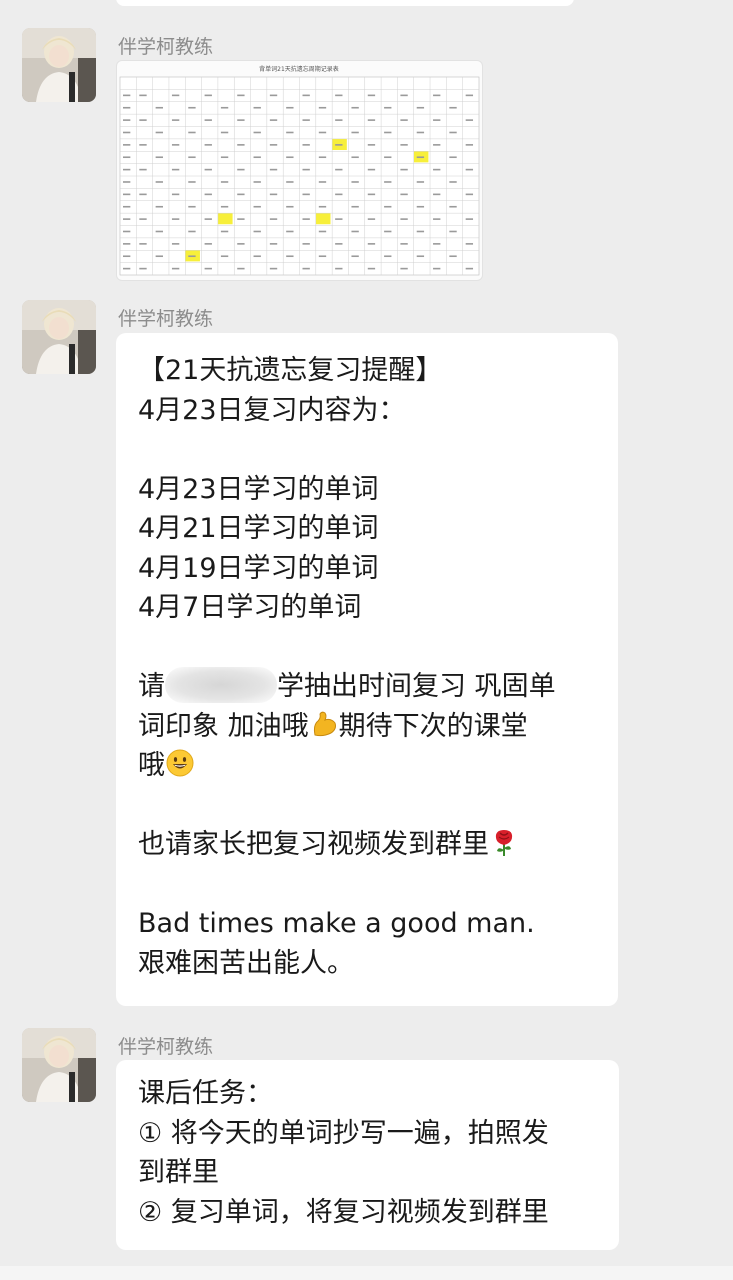 This screenshot has height=1280, width=733. I want to click on message-text: 请, so click(151, 686).